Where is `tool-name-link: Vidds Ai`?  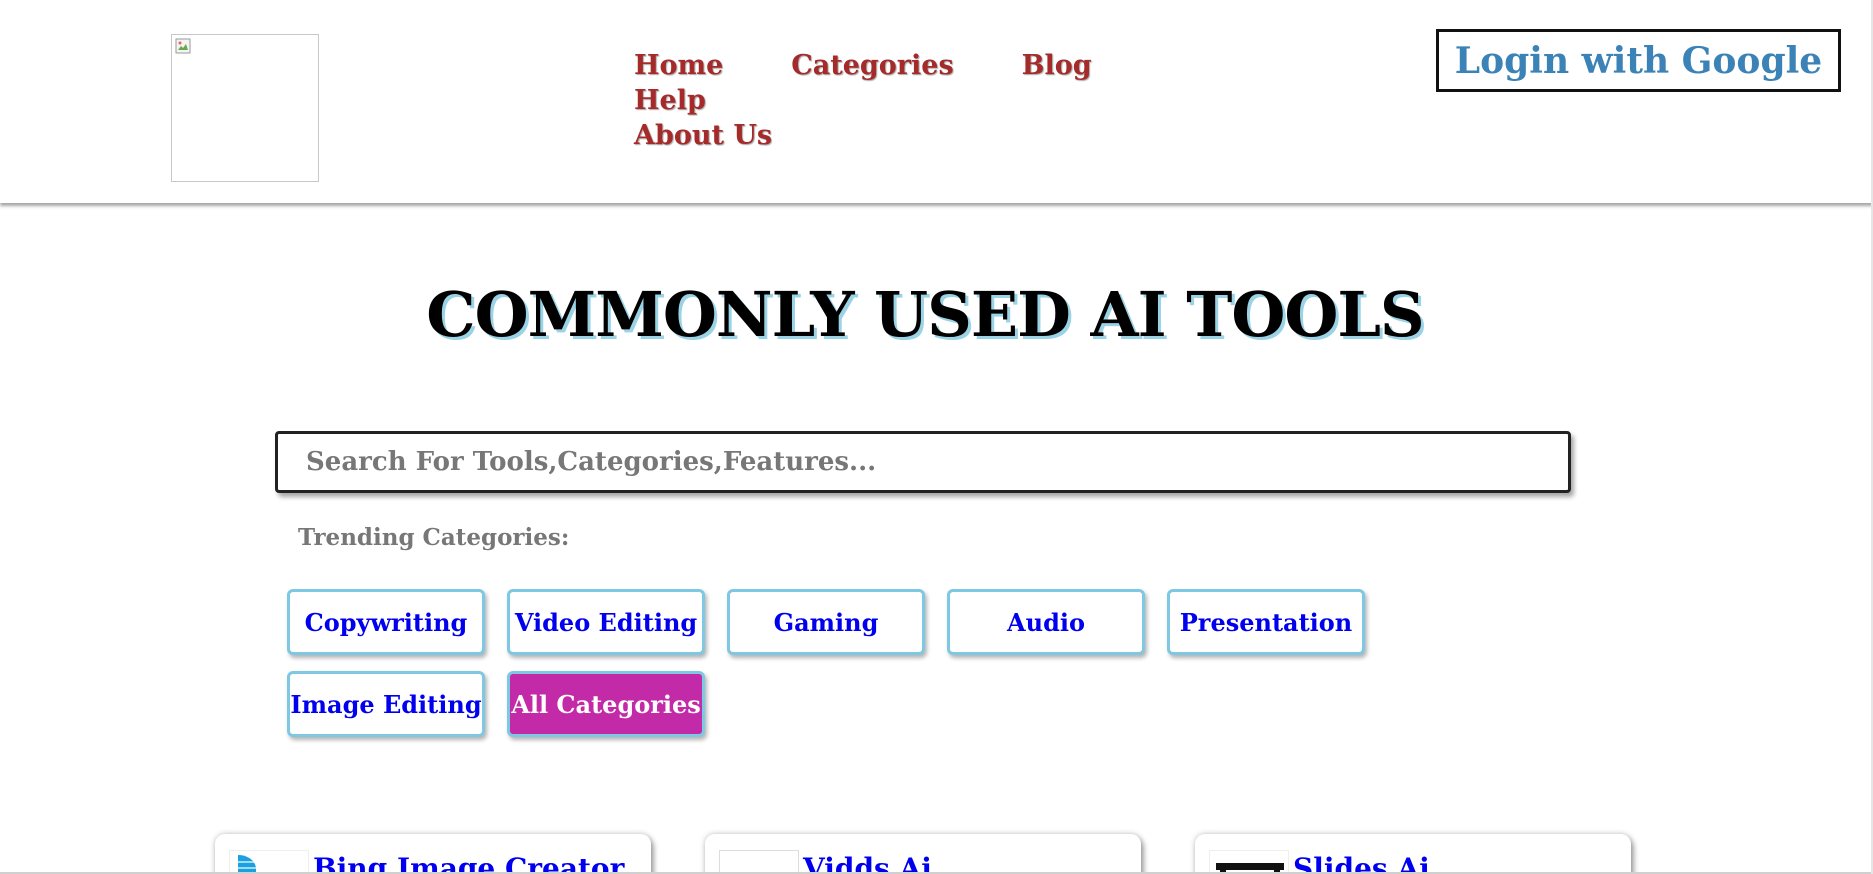 tool-name-link: Vidds Ai is located at coordinates (867, 863).